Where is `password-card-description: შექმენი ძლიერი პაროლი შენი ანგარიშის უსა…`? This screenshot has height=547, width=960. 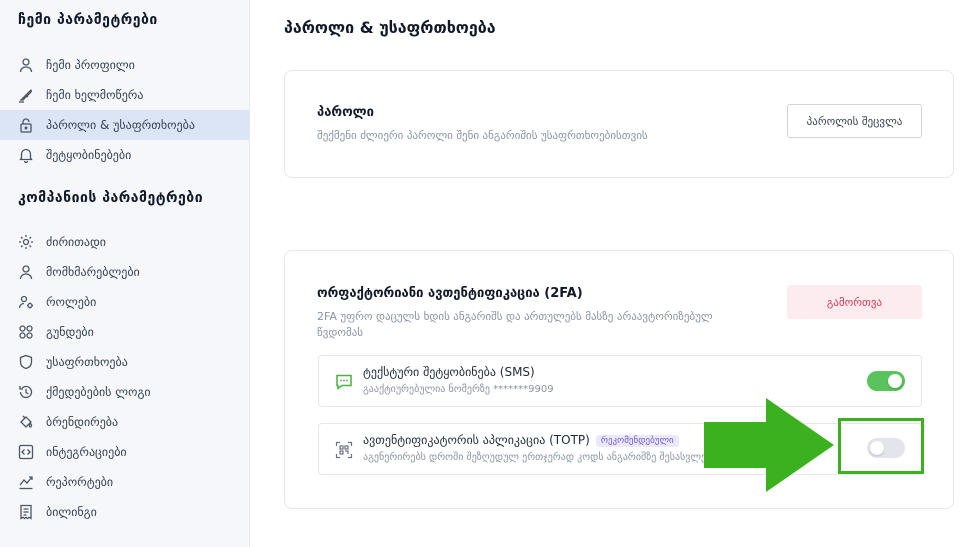 password-card-description: შექმენი ძლიერი პაროლი შენი ანგარიშის უსა… is located at coordinates (482, 135).